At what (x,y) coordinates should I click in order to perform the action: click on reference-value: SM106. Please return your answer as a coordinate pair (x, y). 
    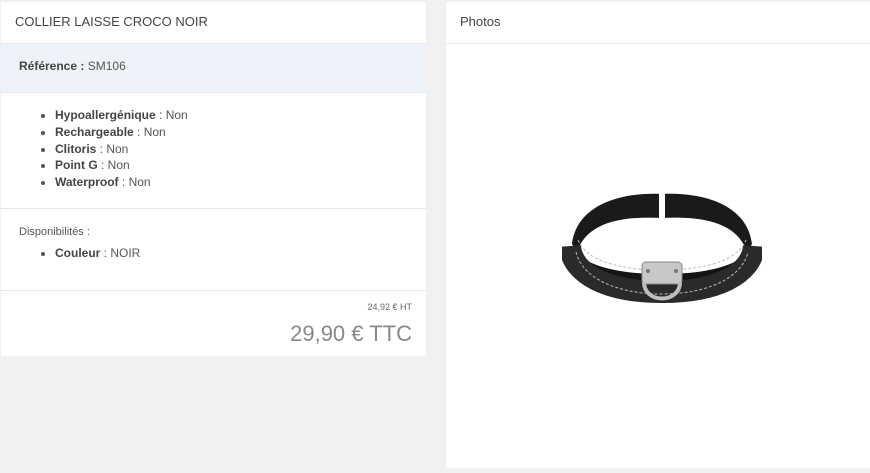
    Looking at the image, I should click on (106, 66).